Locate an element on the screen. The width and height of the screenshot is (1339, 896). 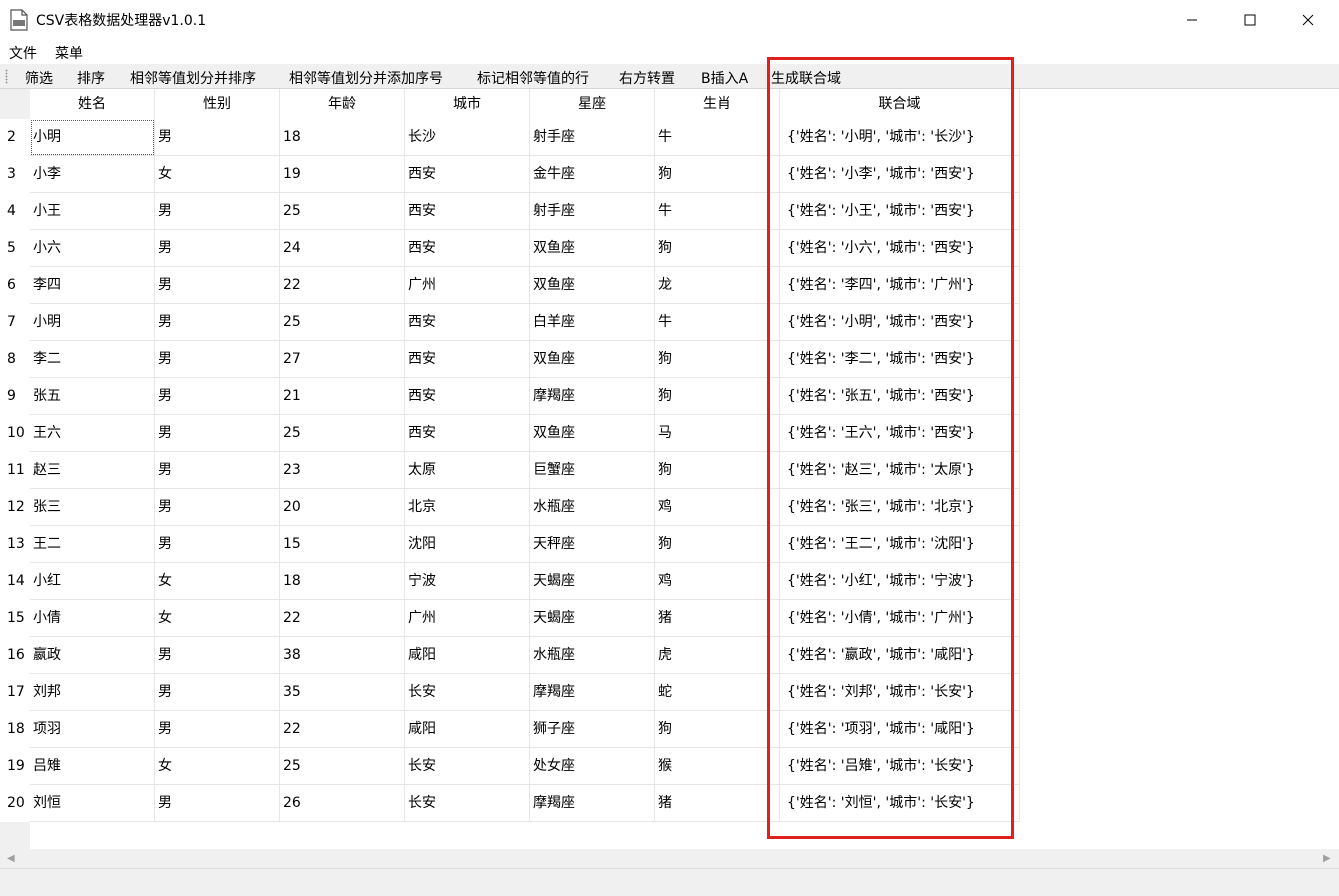
row-number: 19 is located at coordinates (15, 766).